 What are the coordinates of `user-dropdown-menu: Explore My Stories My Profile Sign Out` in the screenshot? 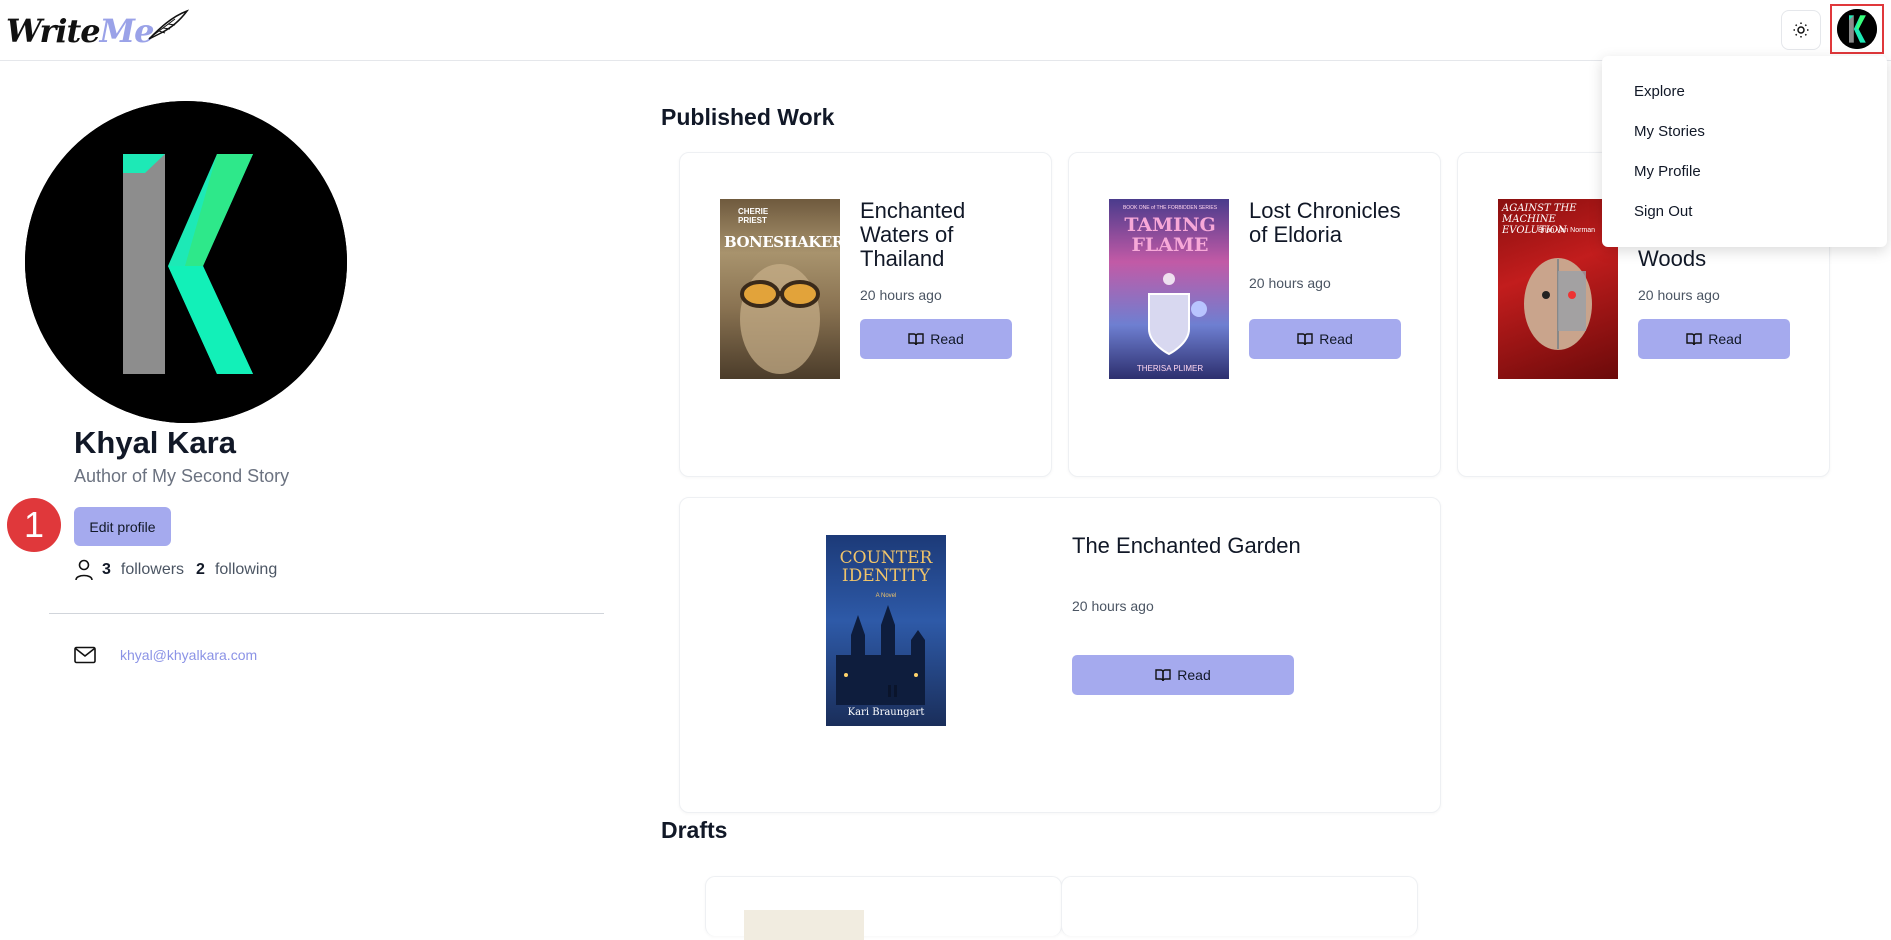 It's located at (1744, 151).